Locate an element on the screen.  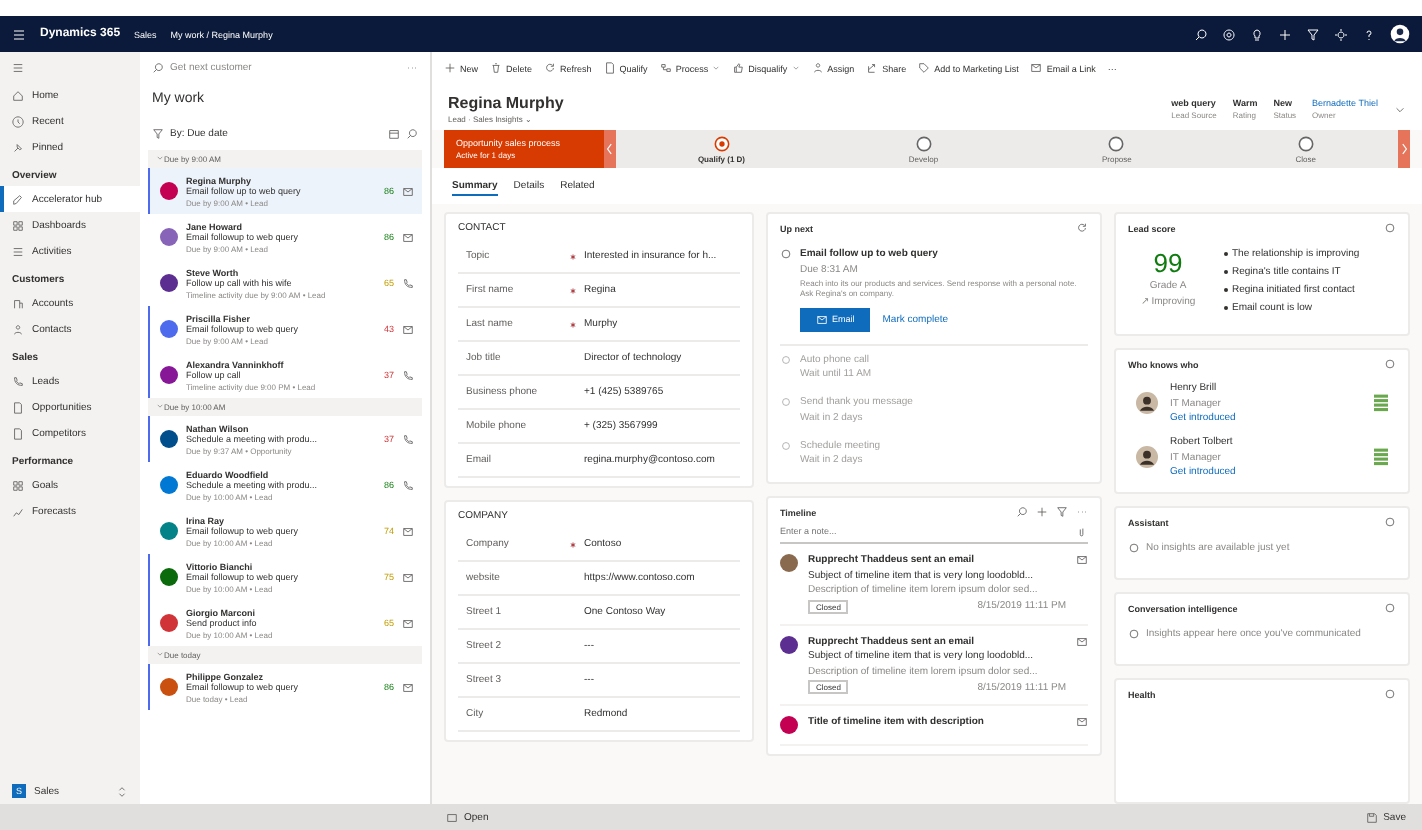
lead-score-value: 99 is located at coordinates (1168, 263).